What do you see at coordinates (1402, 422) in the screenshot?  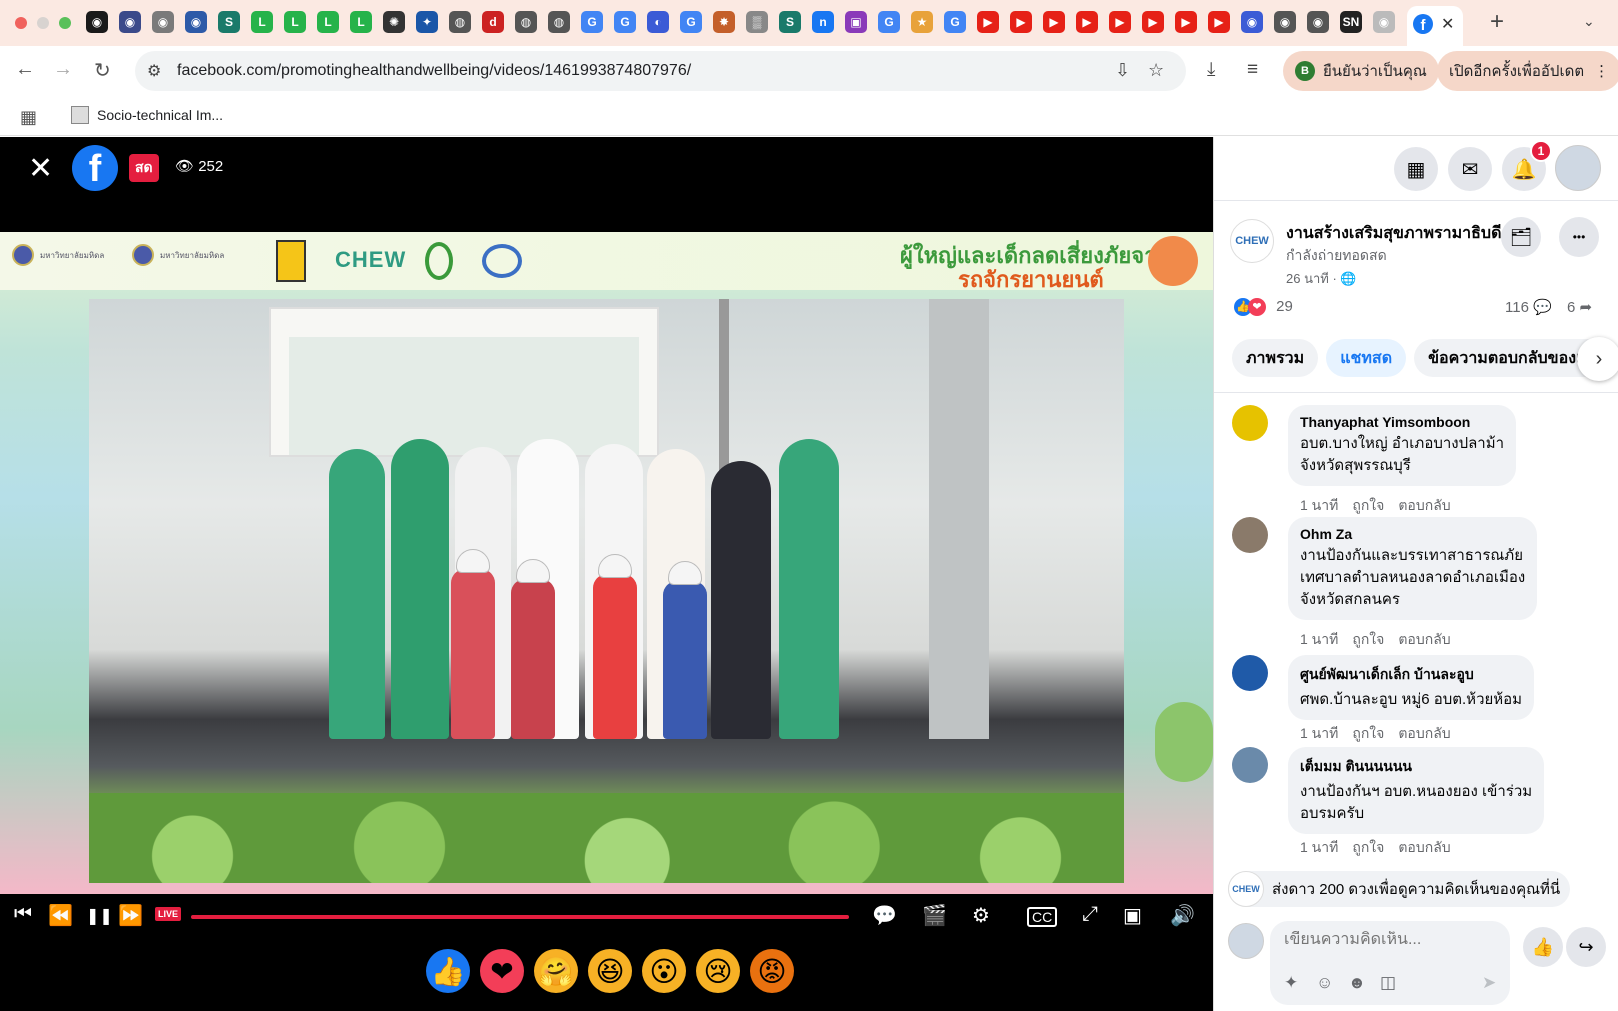 I see `commenter-name: Thanyaphat Yimsomboon` at bounding box center [1402, 422].